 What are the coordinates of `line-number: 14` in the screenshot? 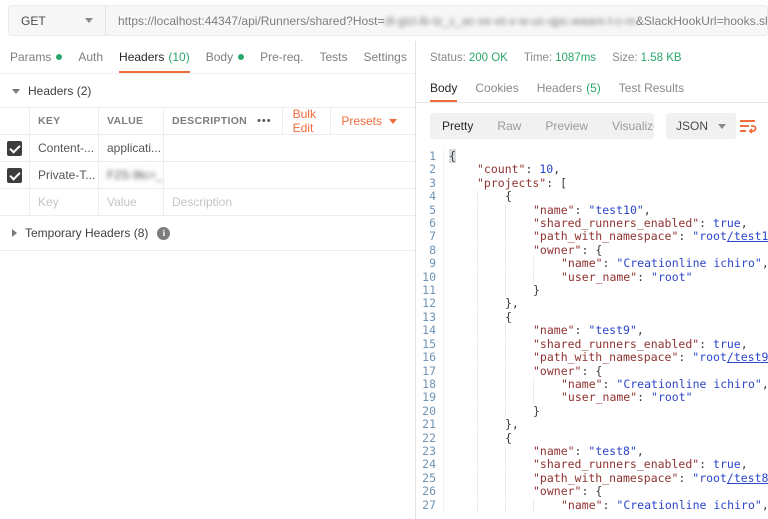 It's located at (429, 330).